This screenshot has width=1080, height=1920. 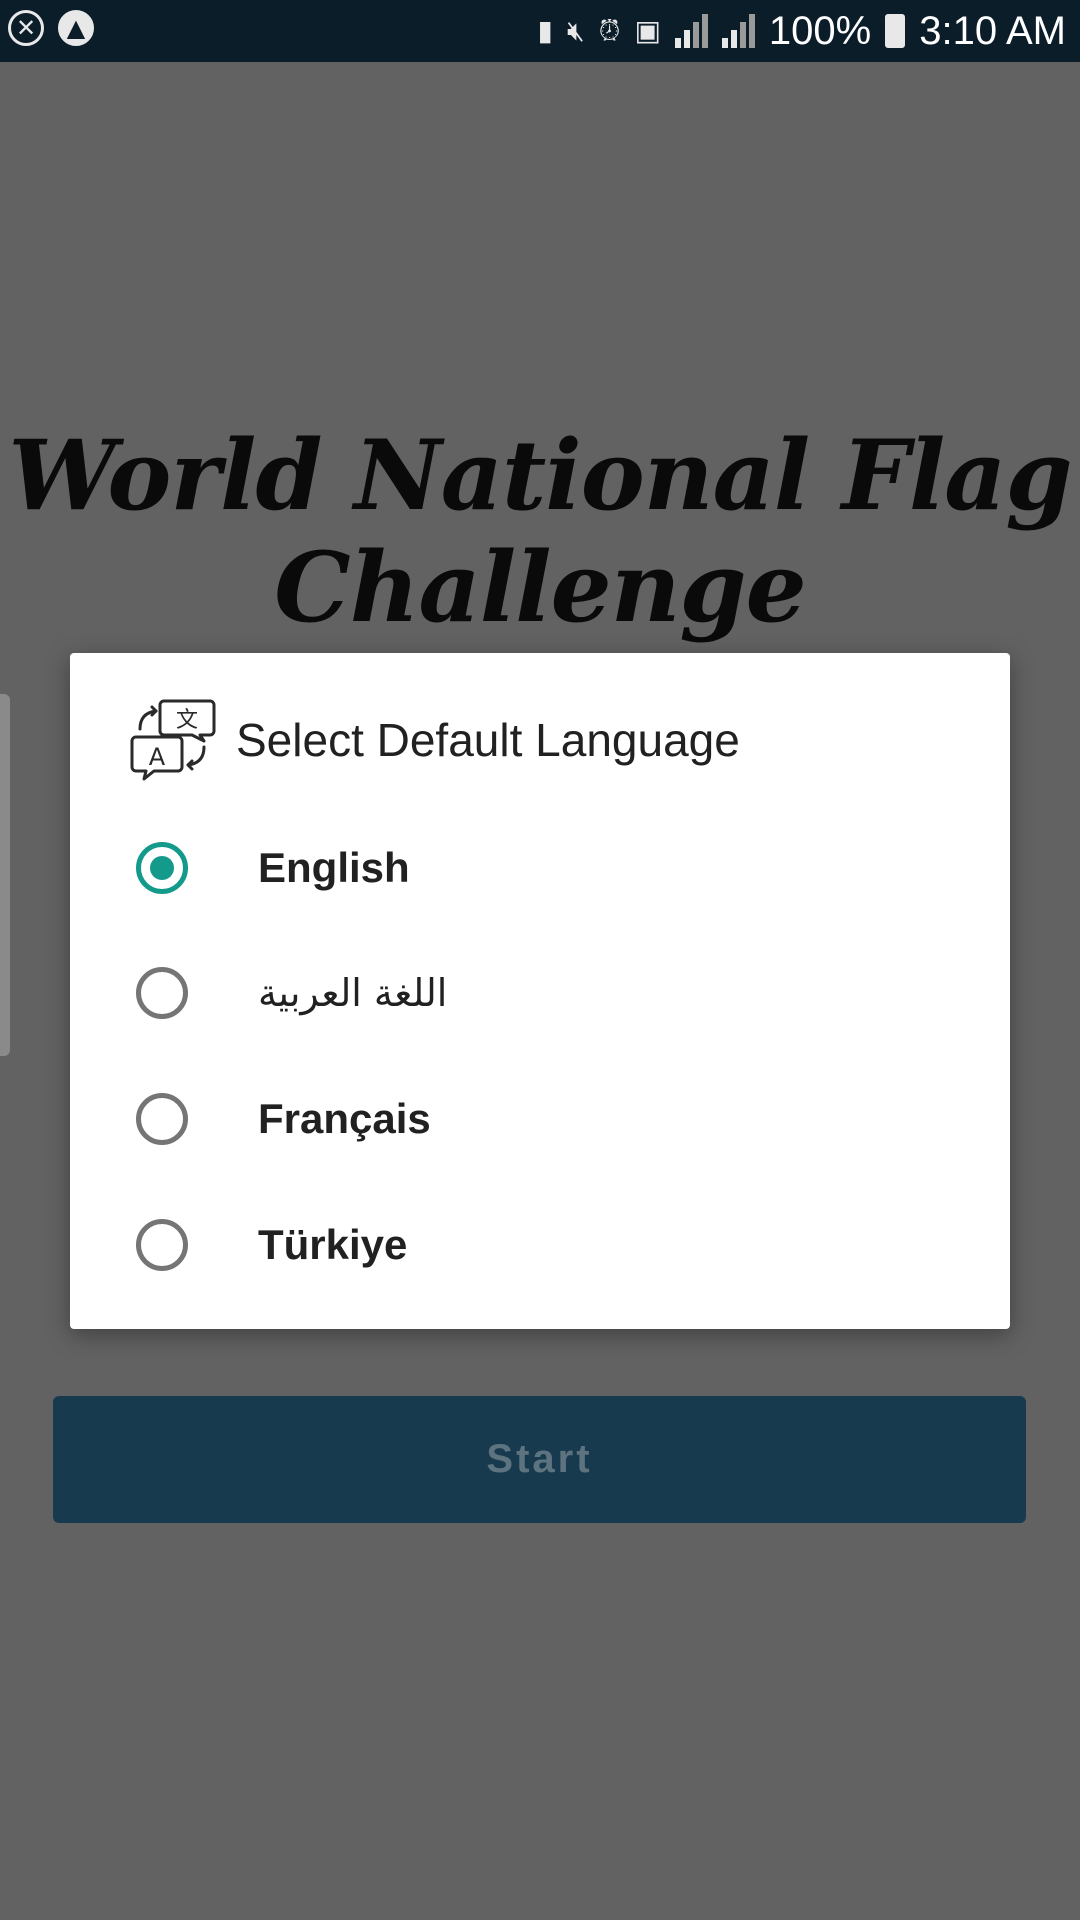 What do you see at coordinates (546, 1245) in the screenshot?
I see `language-option-turkish: Türkiye` at bounding box center [546, 1245].